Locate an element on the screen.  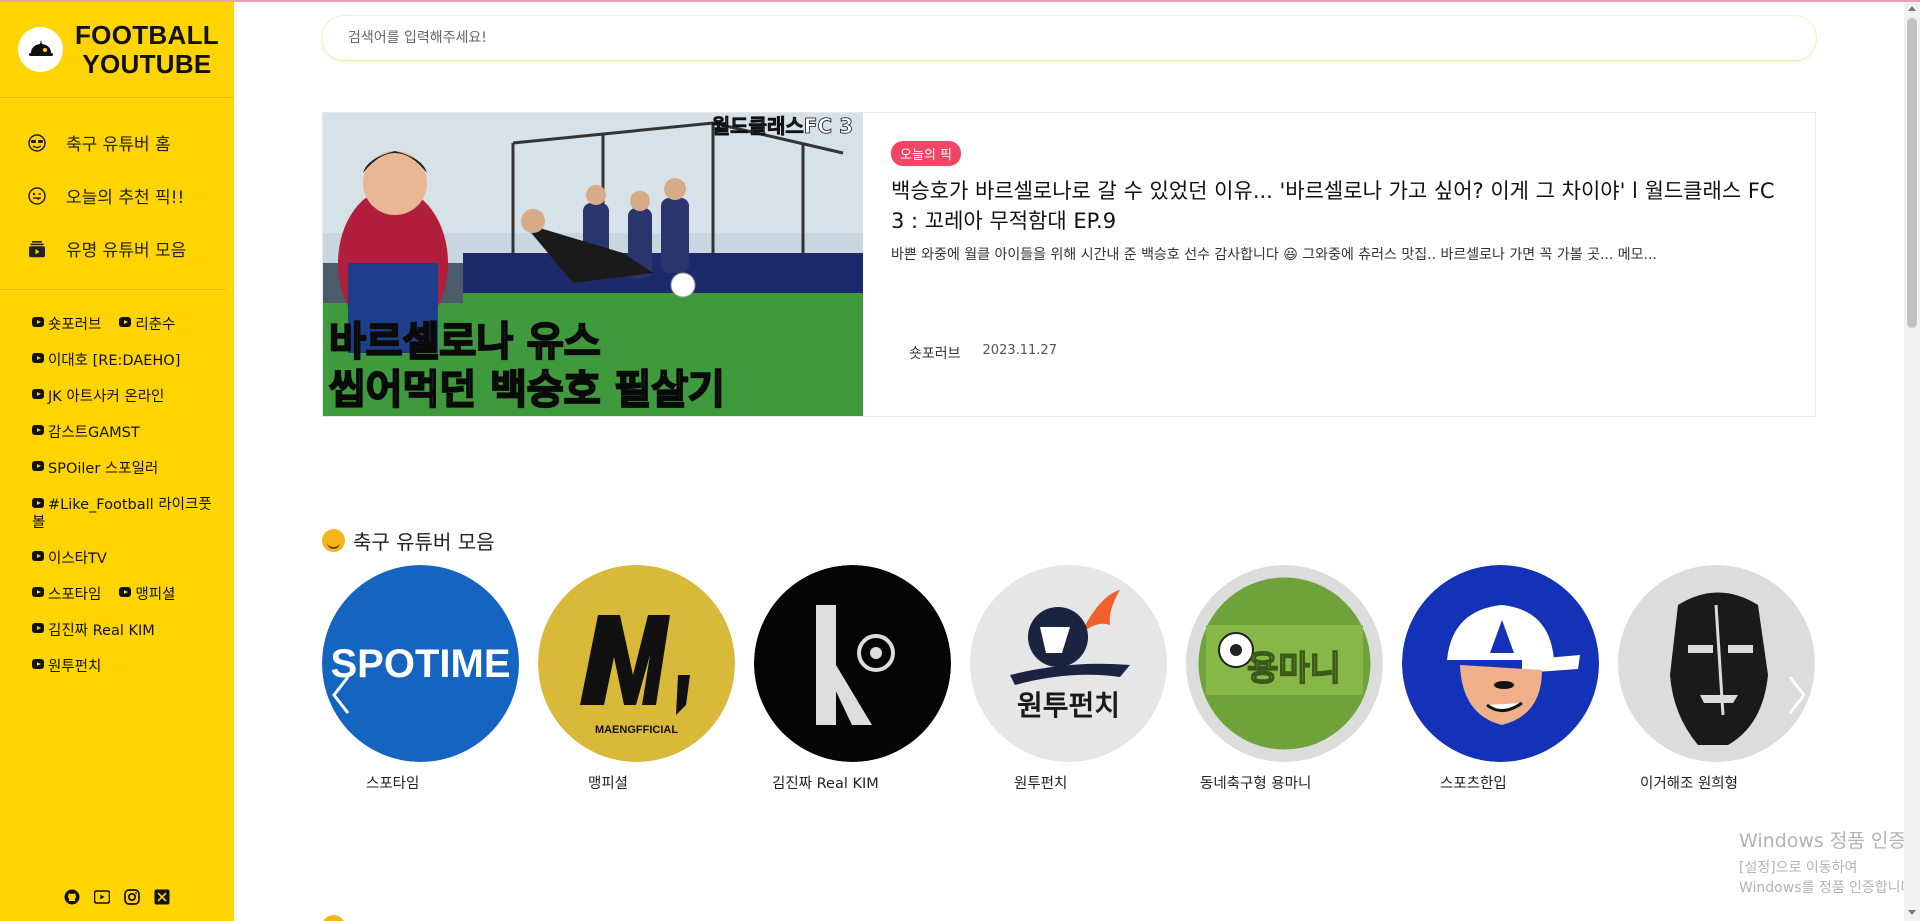
channel-link: #Like_Football 라이크풋볼 is located at coordinates (122, 514).